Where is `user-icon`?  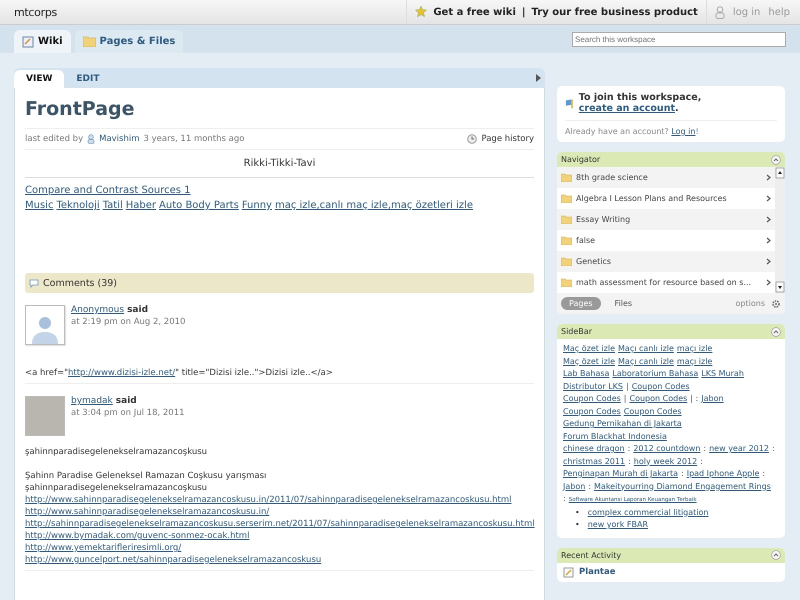
user-icon is located at coordinates (719, 12).